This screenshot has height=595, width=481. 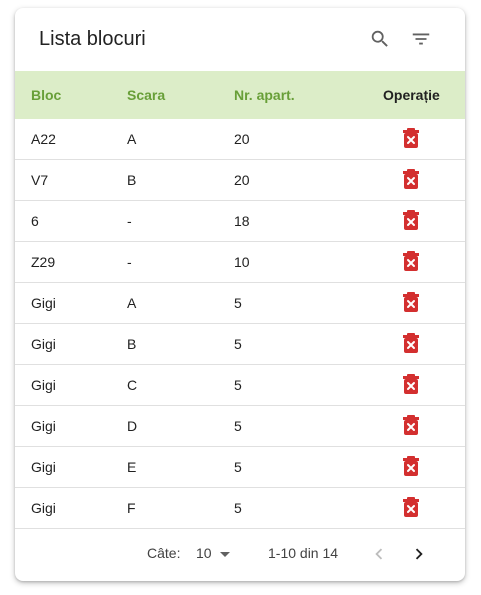 I want to click on table-row: A22 A 20, so click(x=240, y=139).